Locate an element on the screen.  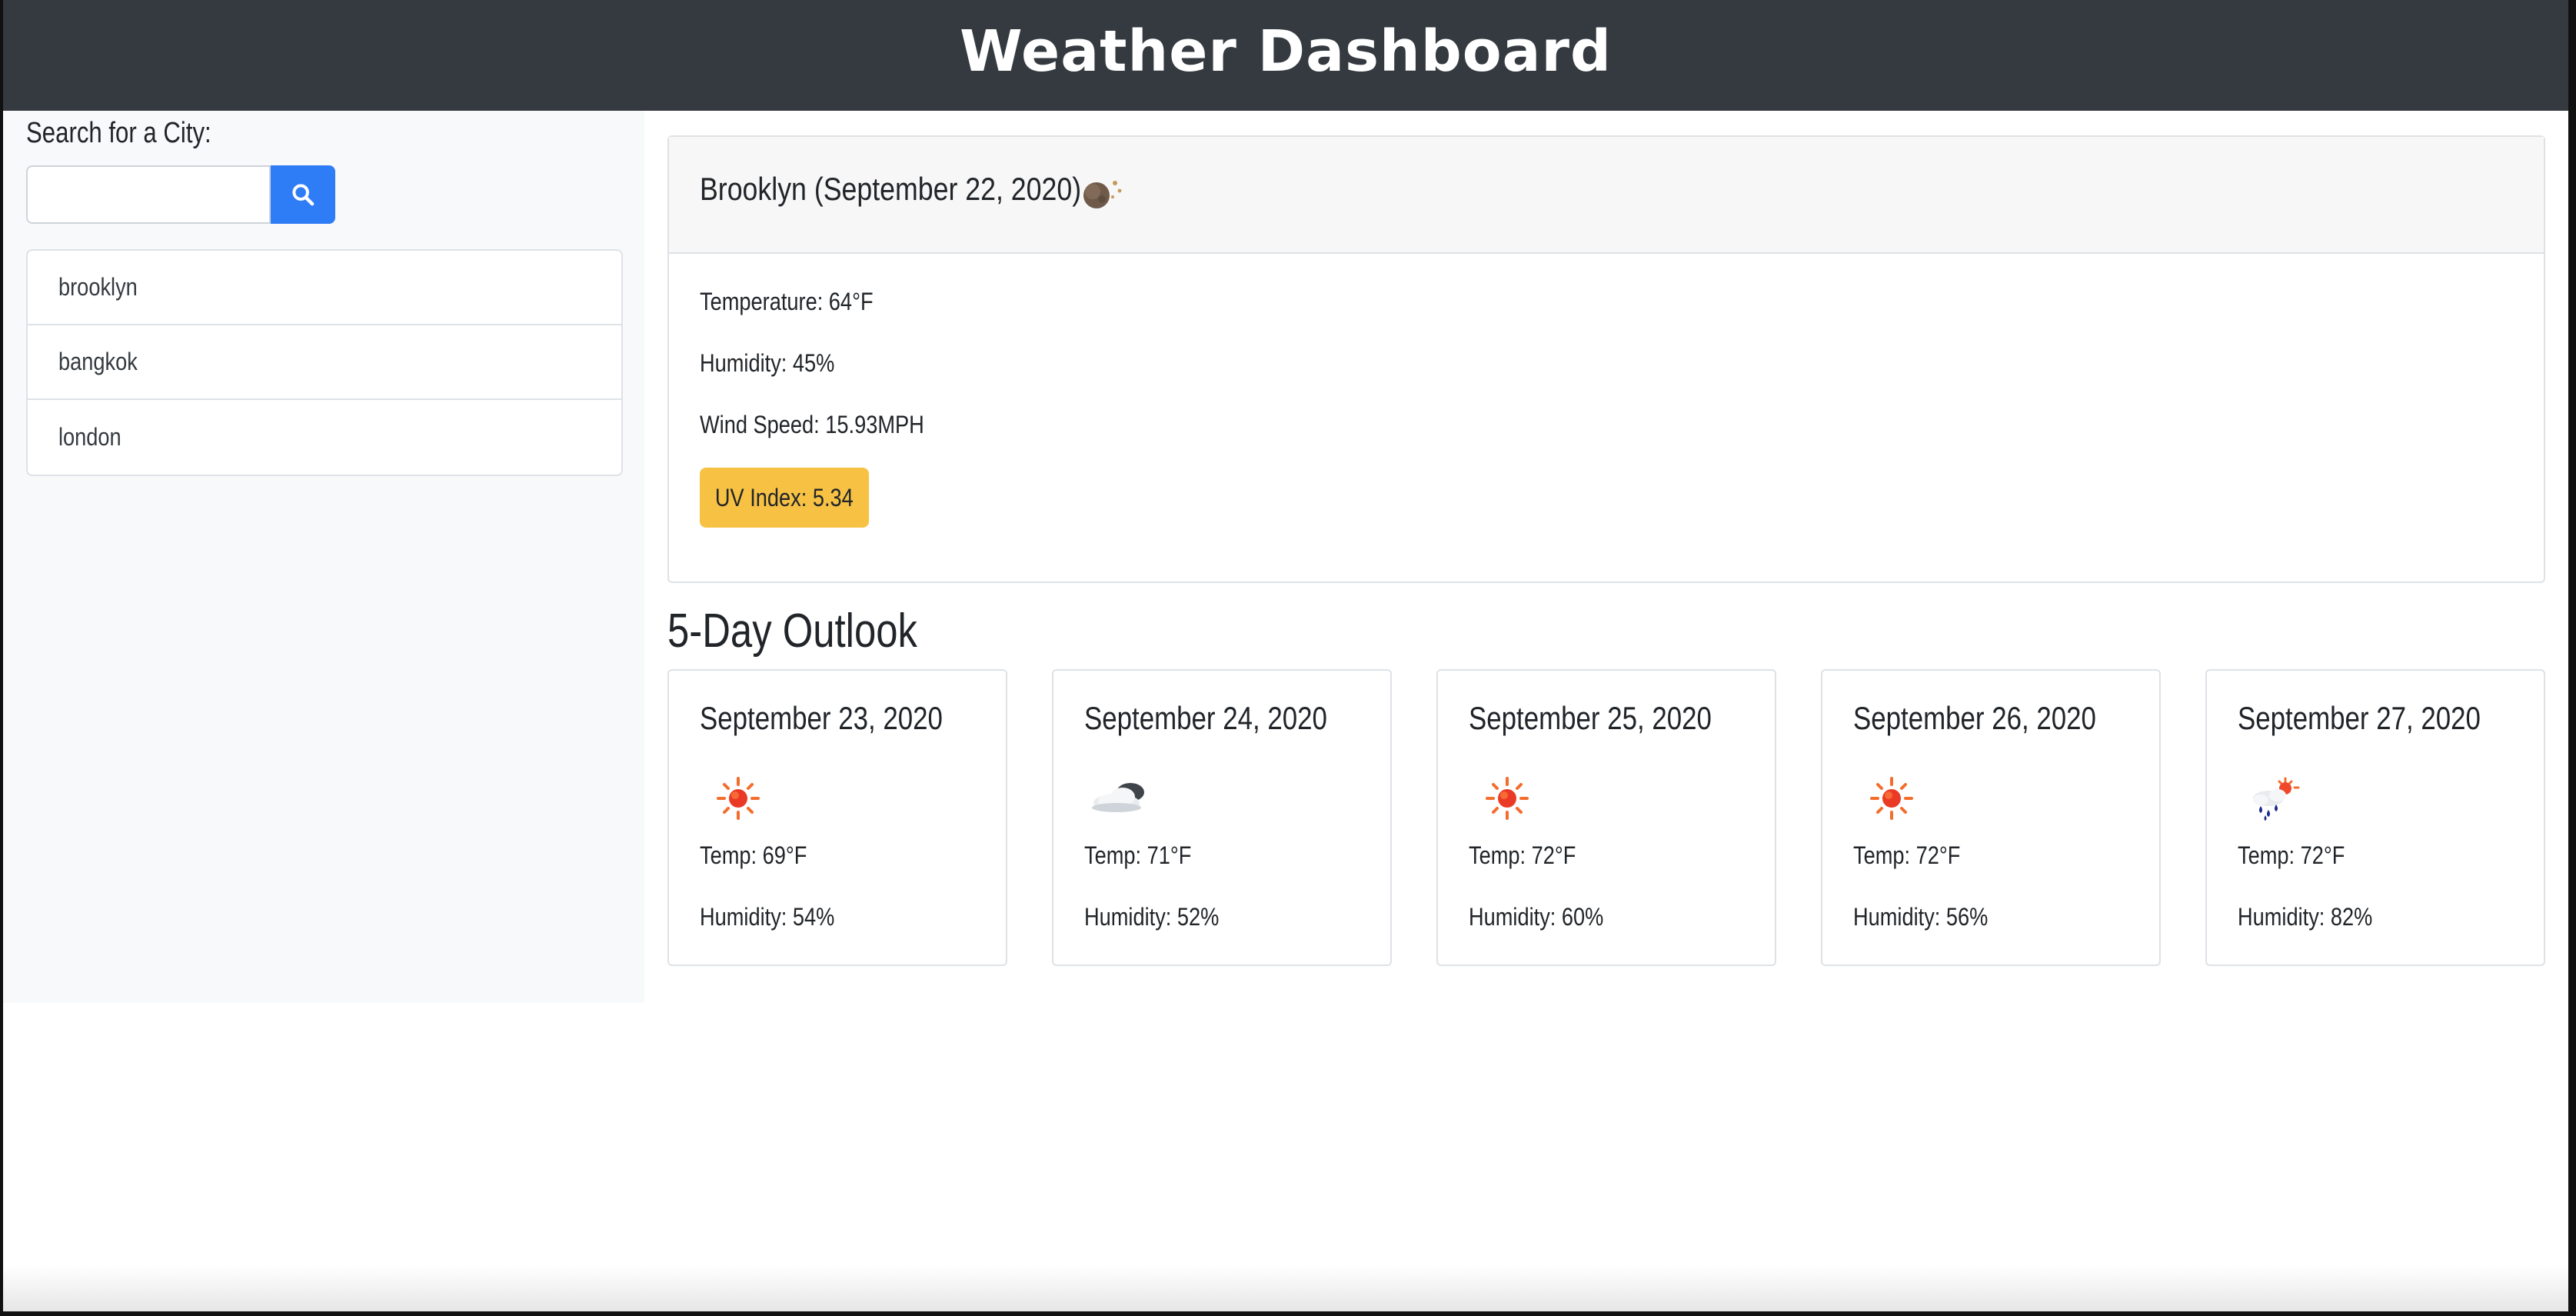
app-header: Weather Dashboard is located at coordinates (1285, 56).